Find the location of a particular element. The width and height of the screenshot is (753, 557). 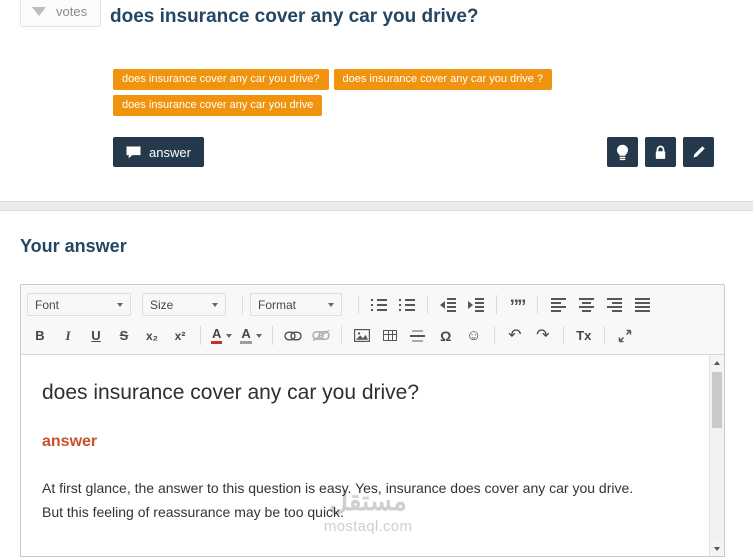

remove-format-button: Tx is located at coordinates (584, 335).